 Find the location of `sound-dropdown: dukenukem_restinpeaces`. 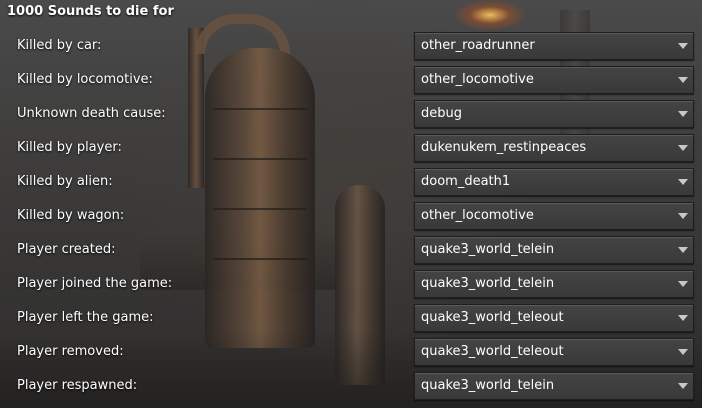

sound-dropdown: dukenukem_restinpeaces is located at coordinates (554, 148).